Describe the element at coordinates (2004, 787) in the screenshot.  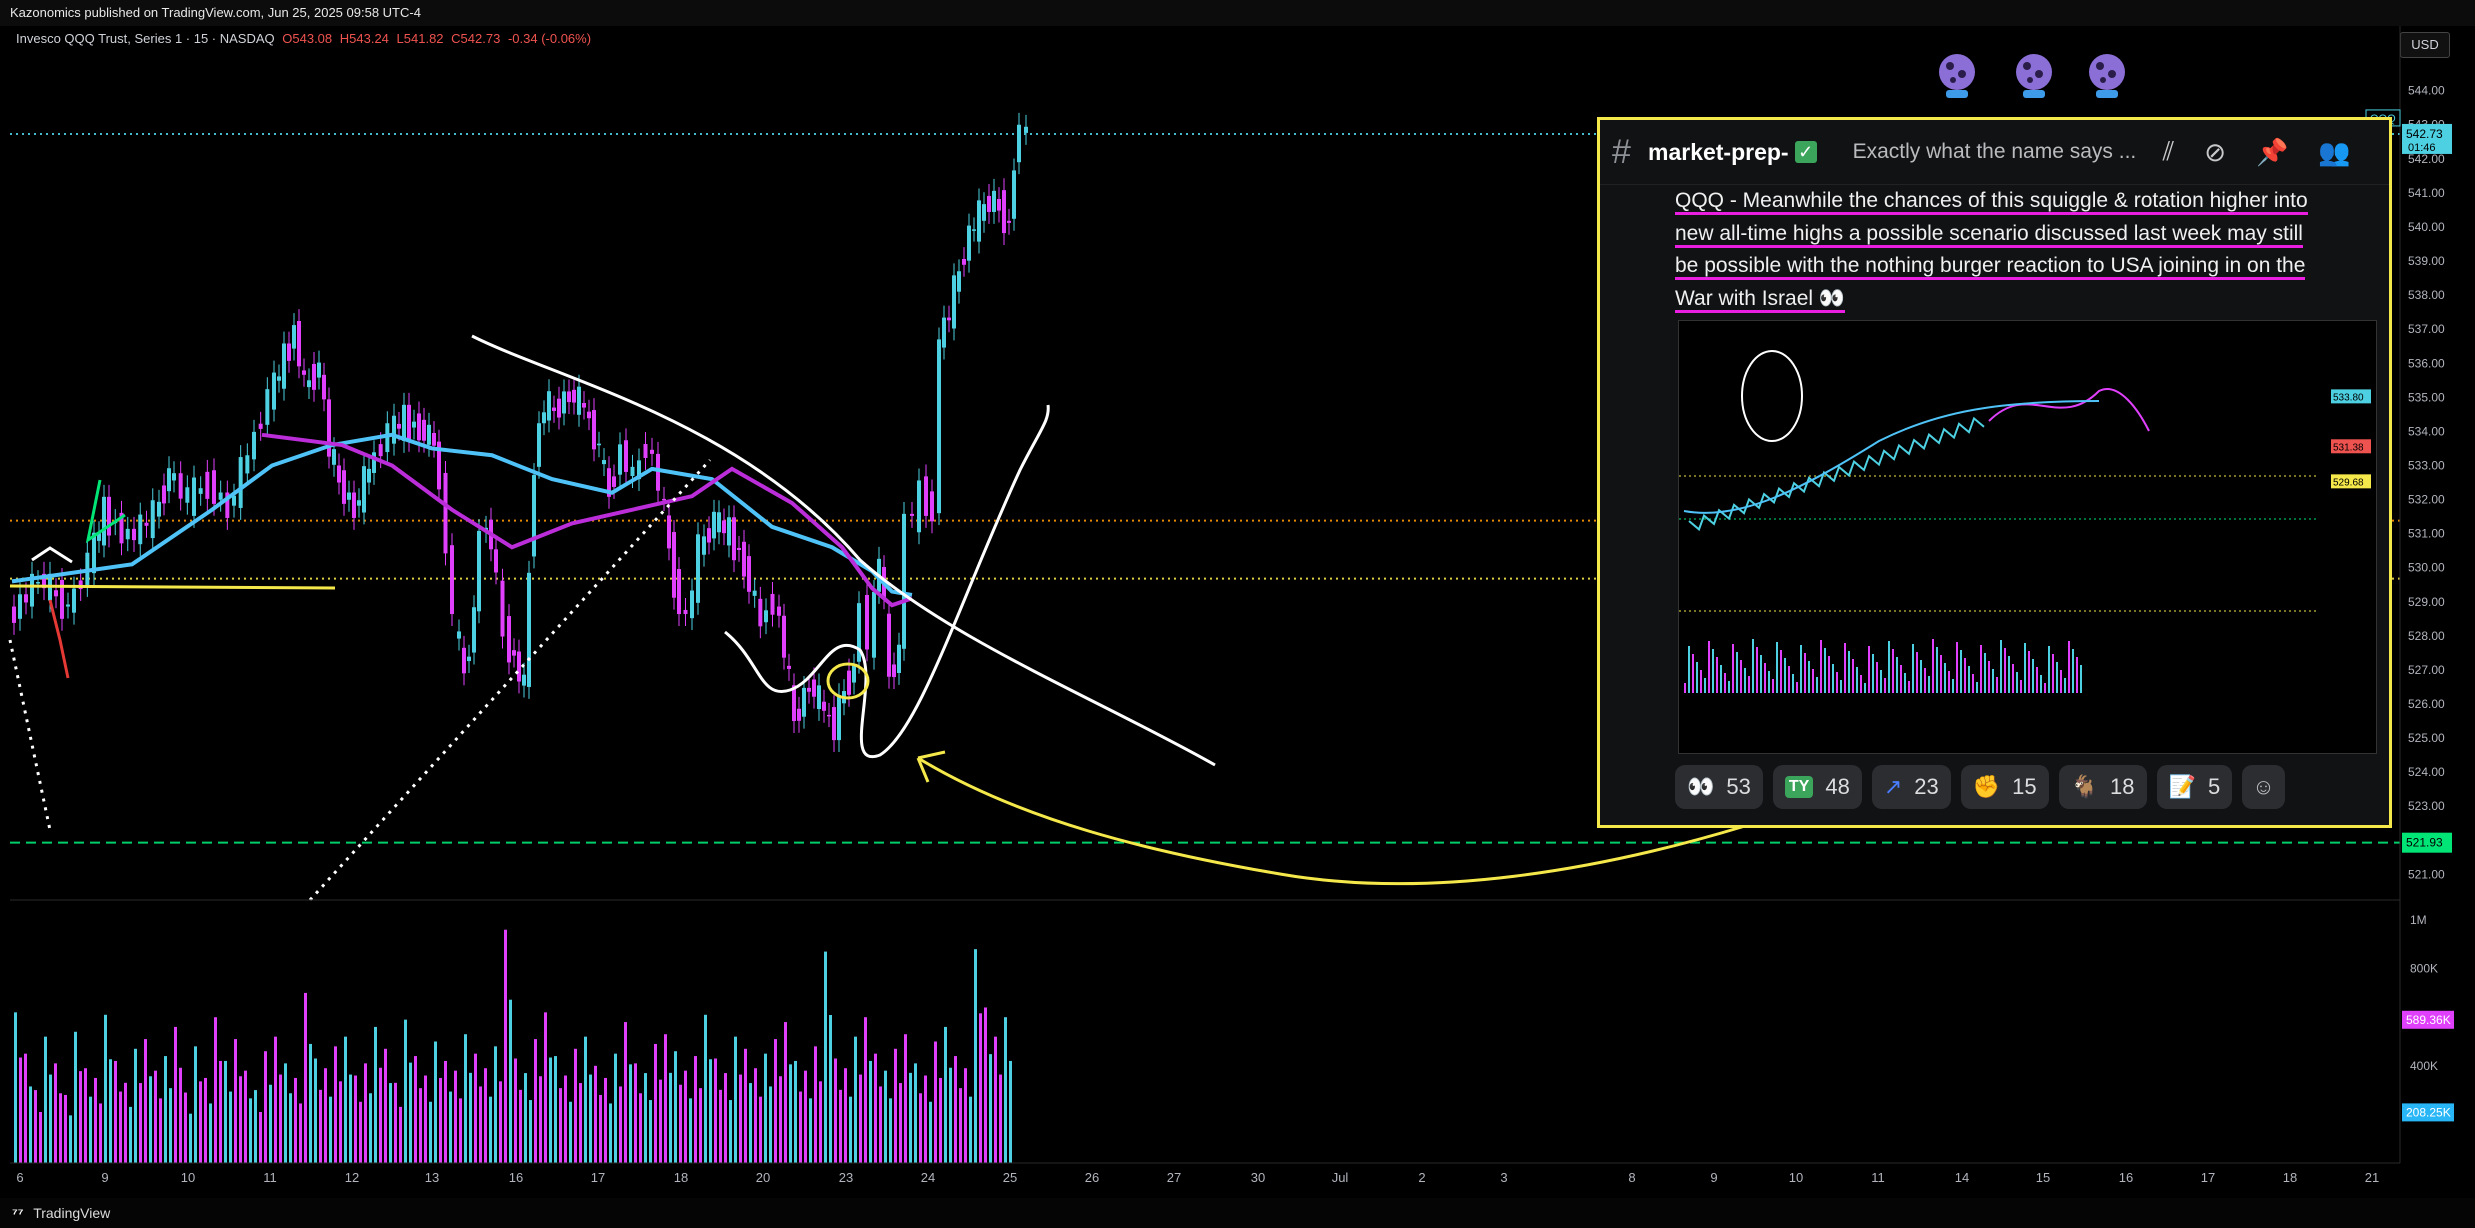
I see `reaction-fist: ✊ 15` at that location.